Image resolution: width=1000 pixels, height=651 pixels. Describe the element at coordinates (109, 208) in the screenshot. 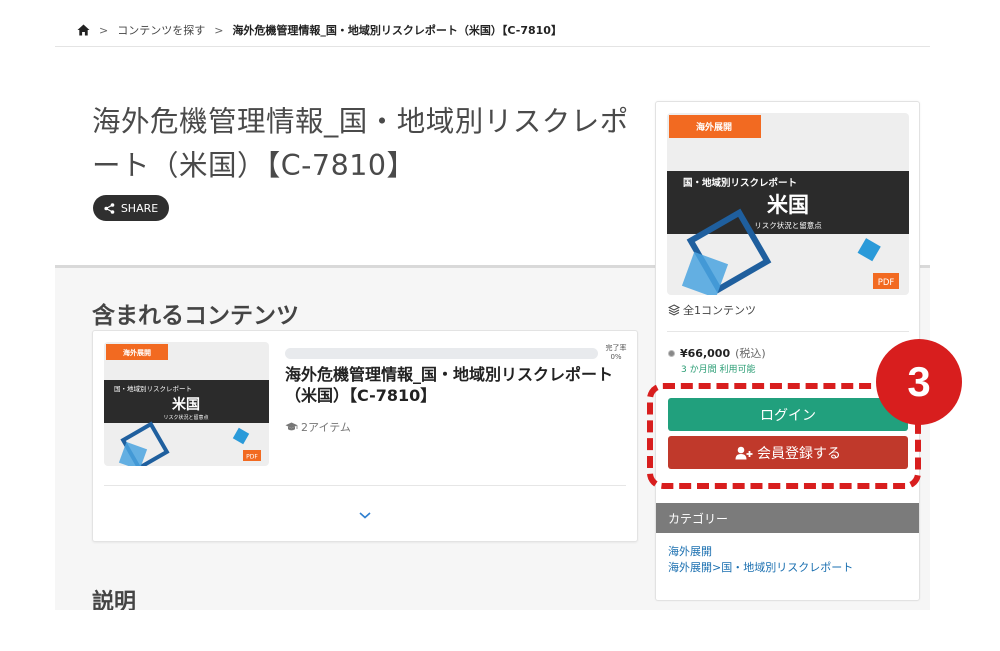

I see `share-icon` at that location.